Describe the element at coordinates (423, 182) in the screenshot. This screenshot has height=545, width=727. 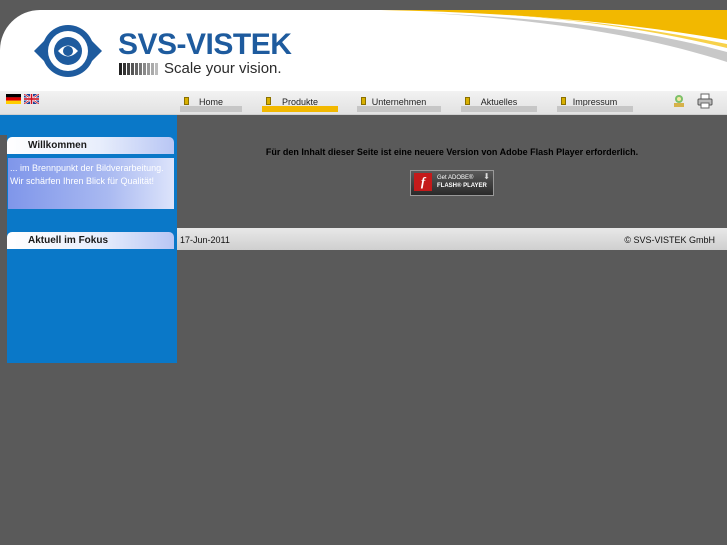
I see `flash-logo-icon: f` at that location.